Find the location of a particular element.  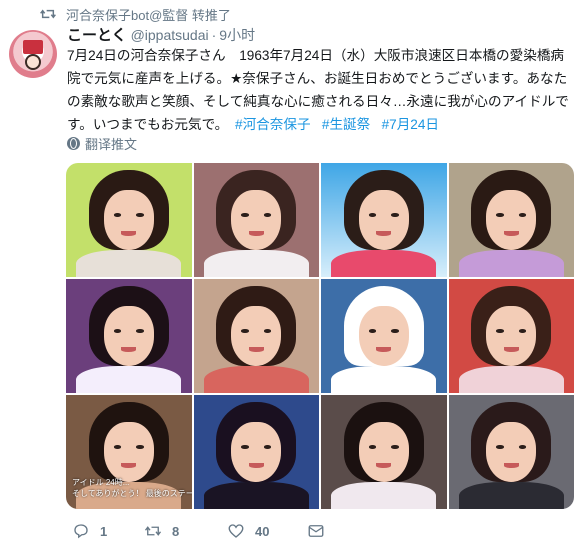

hashtag-link: #7月24日 is located at coordinates (410, 124).